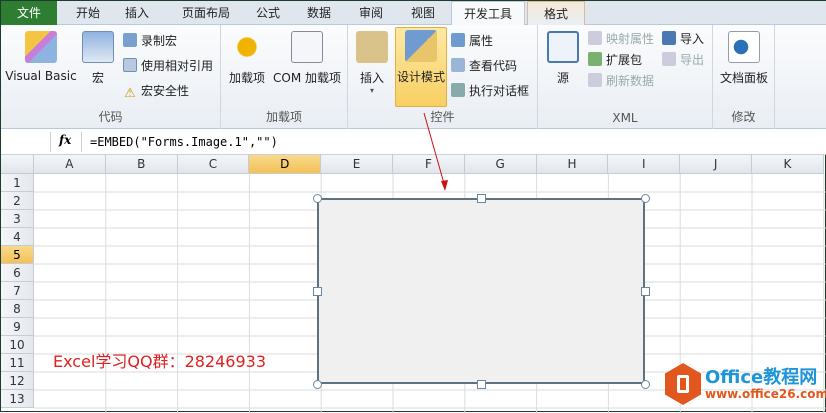 The image size is (826, 413). I want to click on source-button: 源, so click(563, 57).